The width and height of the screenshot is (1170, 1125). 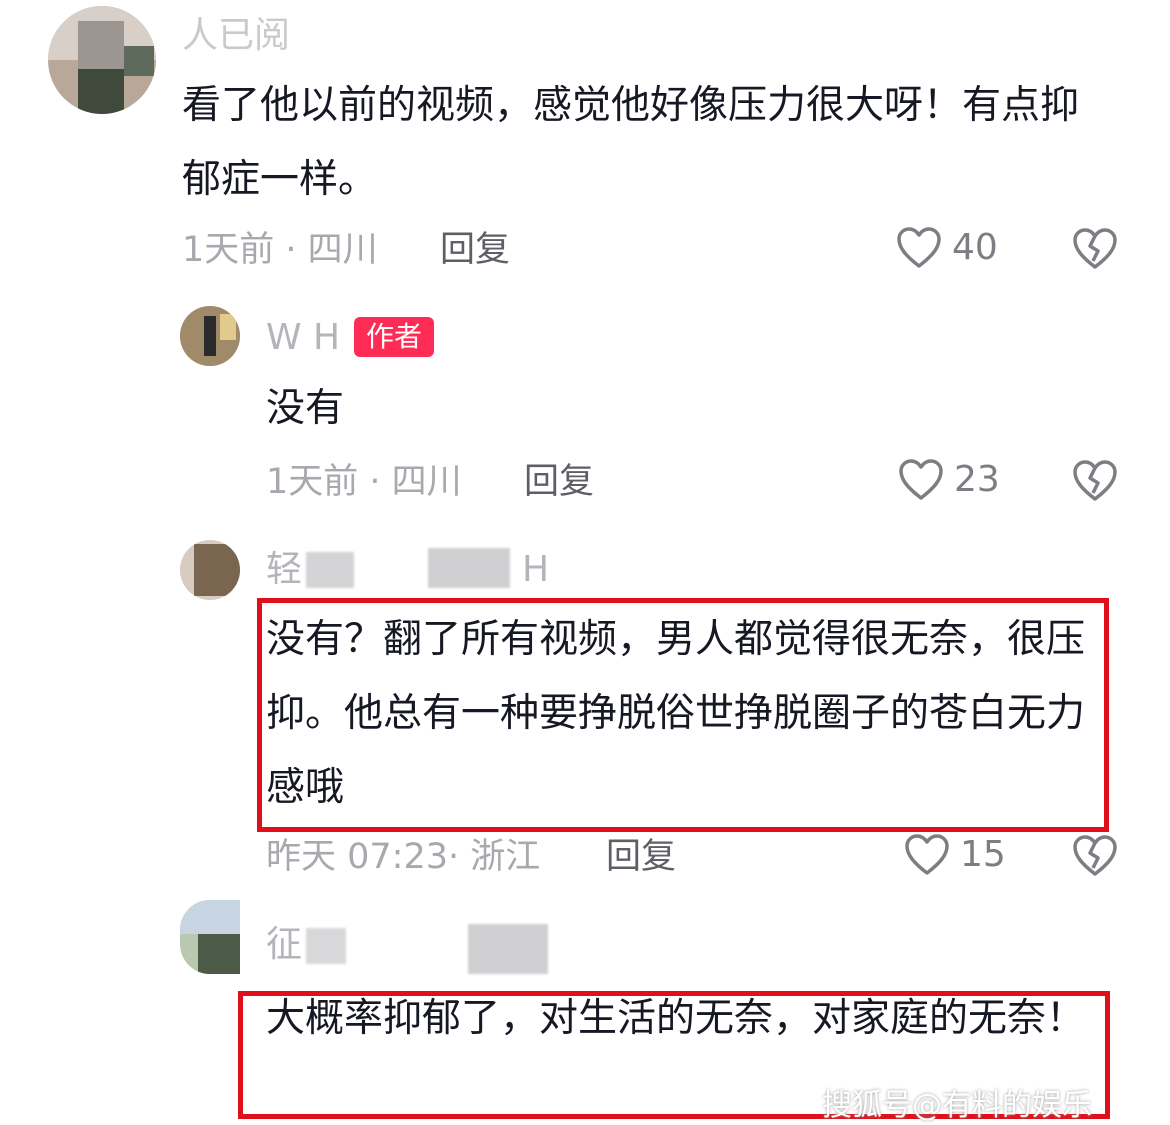 I want to click on like-count: 15, so click(x=983, y=854).